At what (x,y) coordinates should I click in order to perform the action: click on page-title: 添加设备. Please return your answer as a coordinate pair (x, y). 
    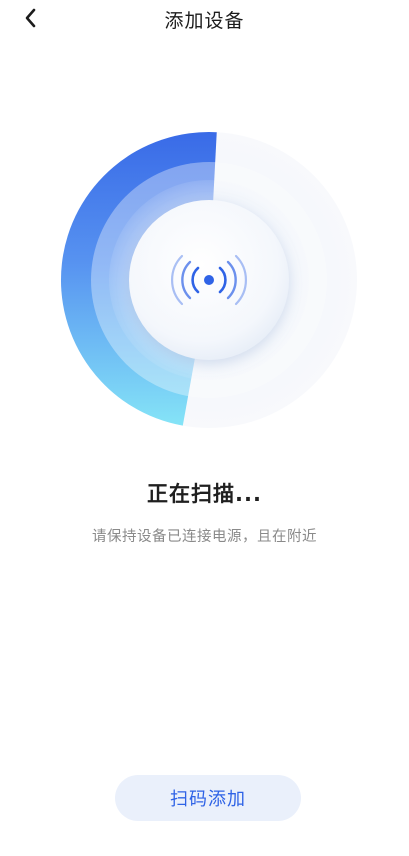
    Looking at the image, I should click on (204, 21).